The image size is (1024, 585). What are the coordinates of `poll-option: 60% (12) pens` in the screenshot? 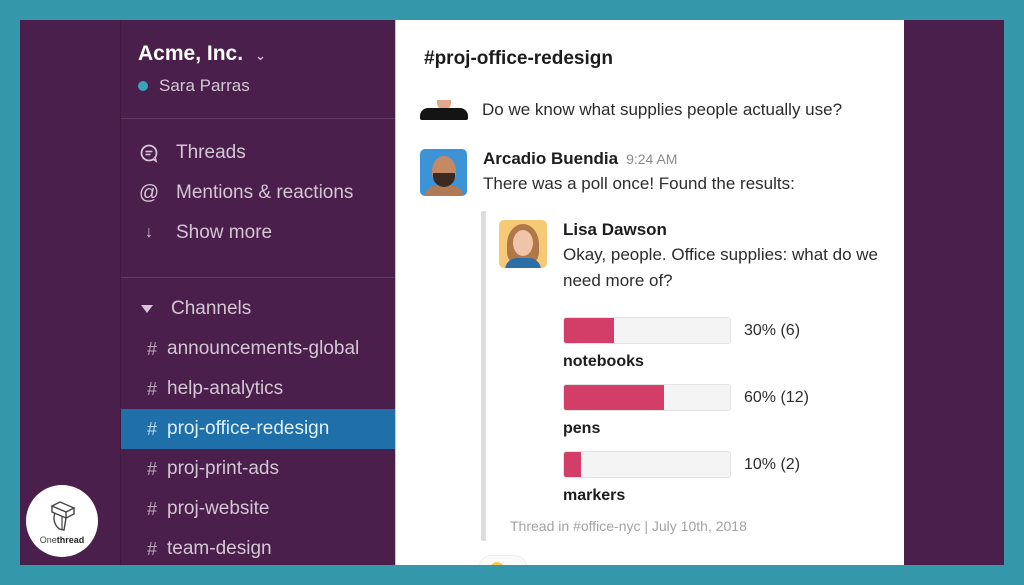 It's located at (686, 417).